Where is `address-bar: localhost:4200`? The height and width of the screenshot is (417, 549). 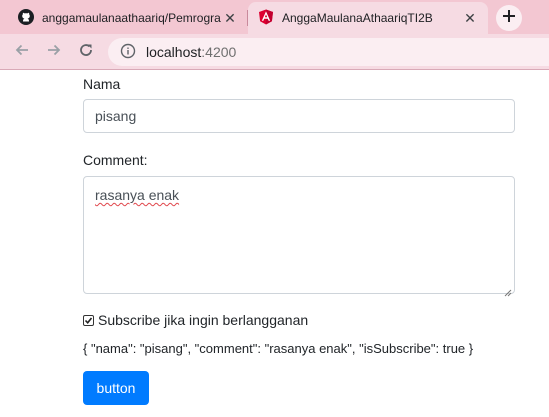
address-bar: localhost:4200 is located at coordinates (328, 52).